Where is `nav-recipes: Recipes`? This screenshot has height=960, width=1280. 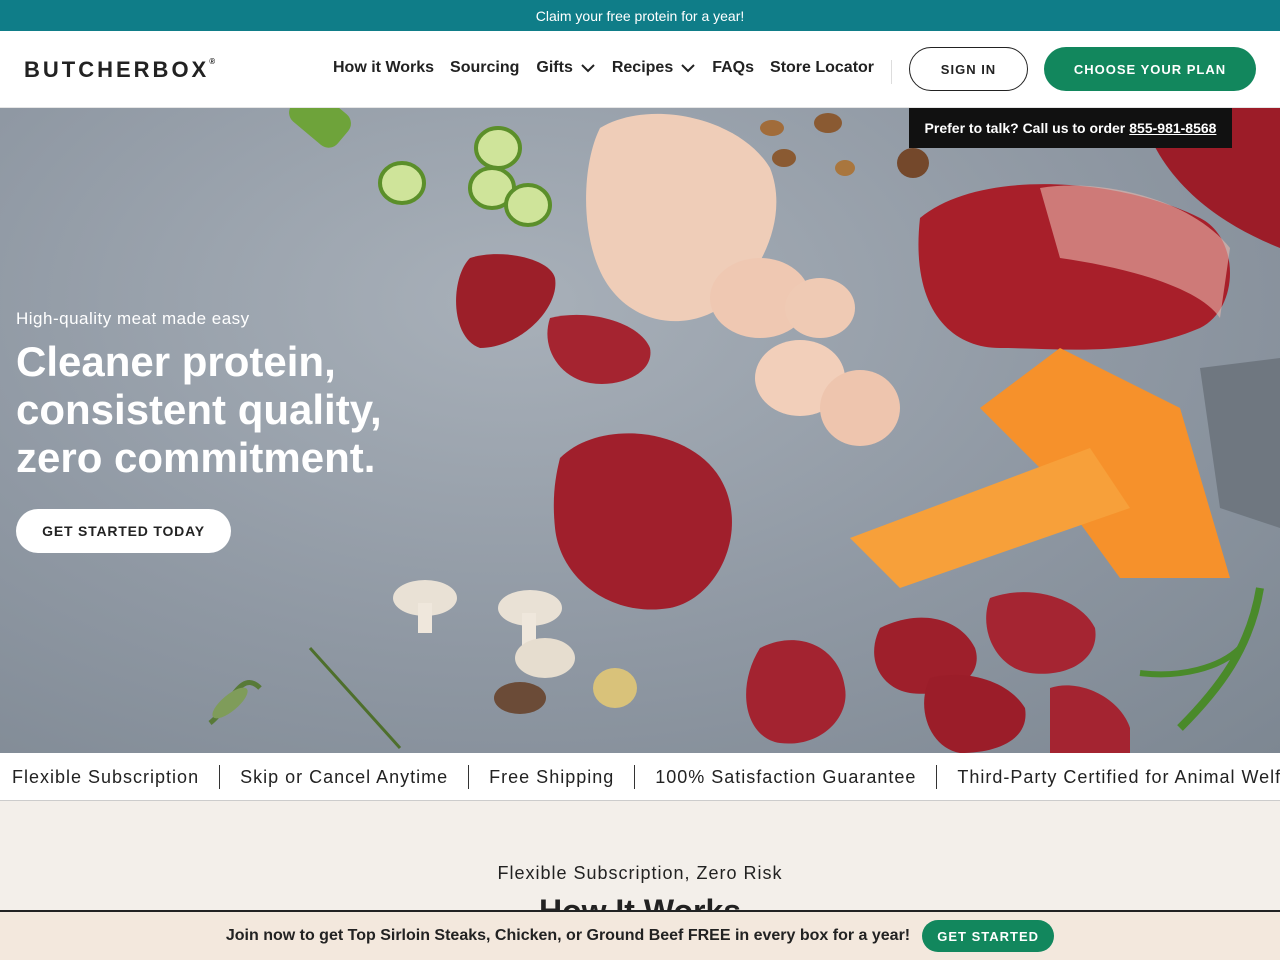 nav-recipes: Recipes is located at coordinates (653, 68).